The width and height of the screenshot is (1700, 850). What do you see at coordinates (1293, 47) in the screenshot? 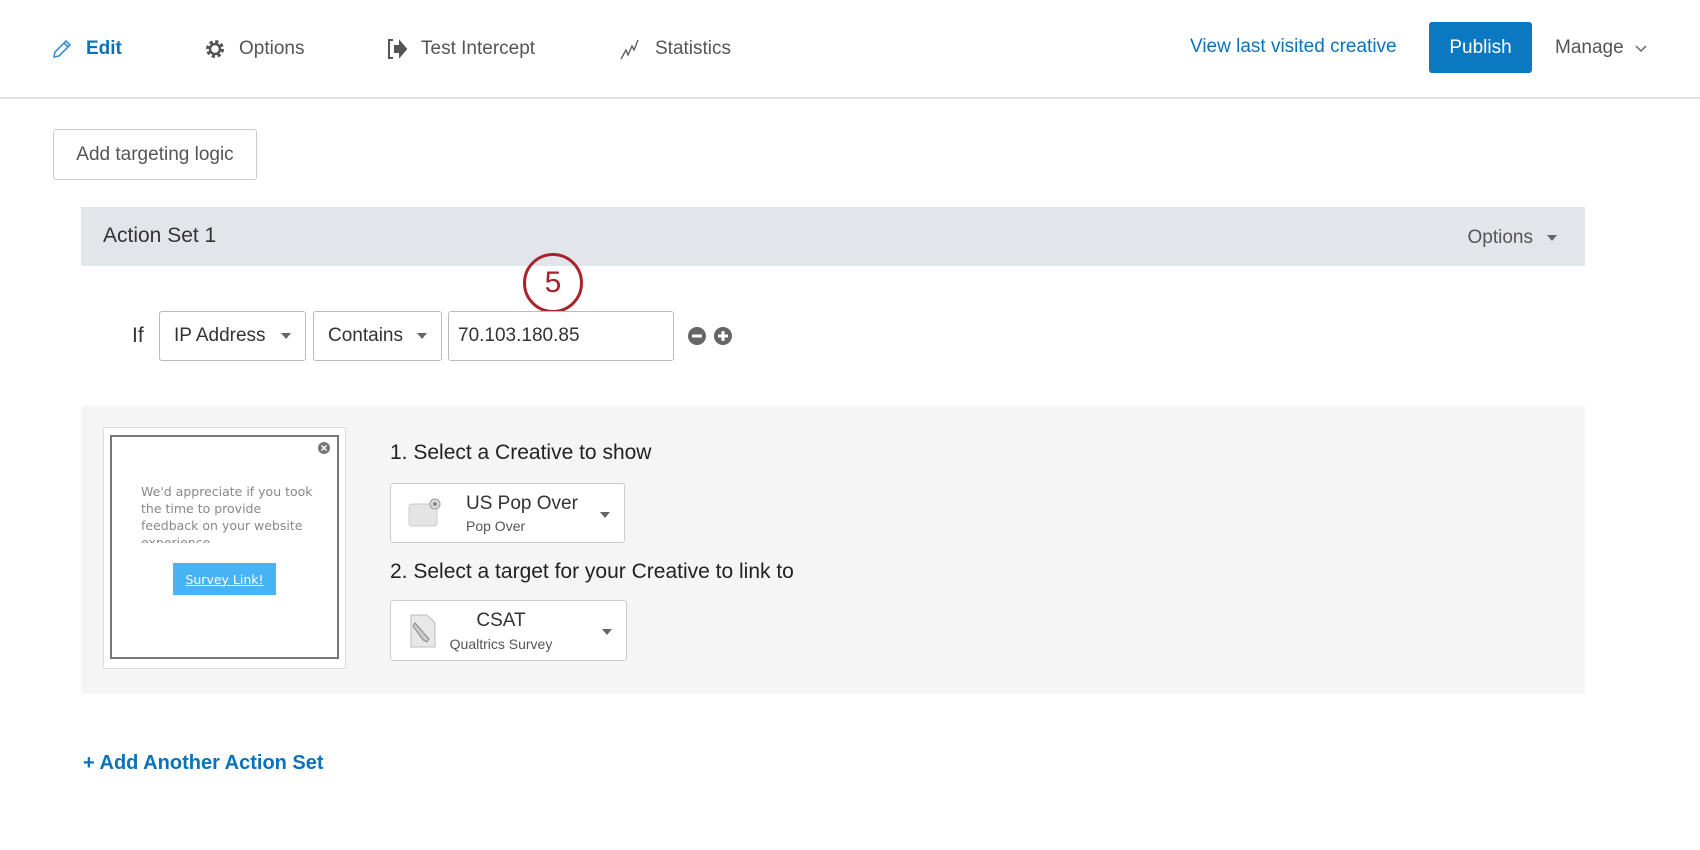
I see `view-last-visited-link: View last visited creative` at bounding box center [1293, 47].